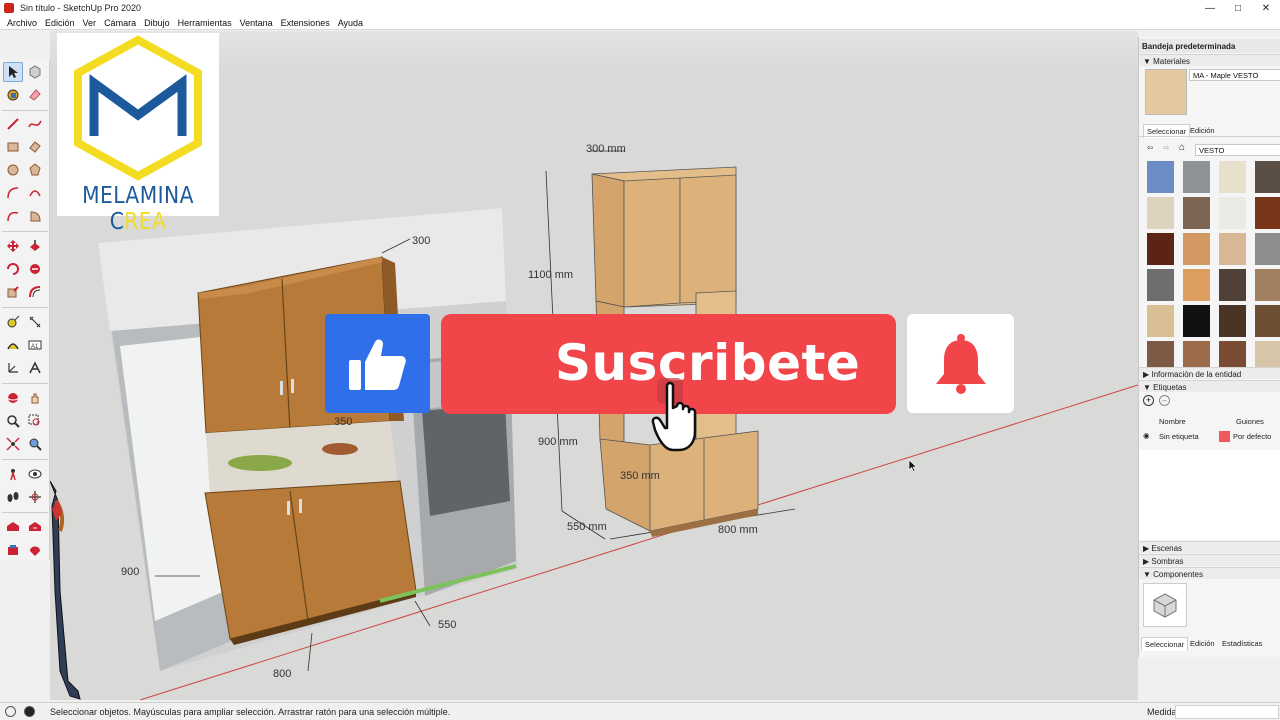  I want to click on minimize-icon: —, so click(1210, 8).